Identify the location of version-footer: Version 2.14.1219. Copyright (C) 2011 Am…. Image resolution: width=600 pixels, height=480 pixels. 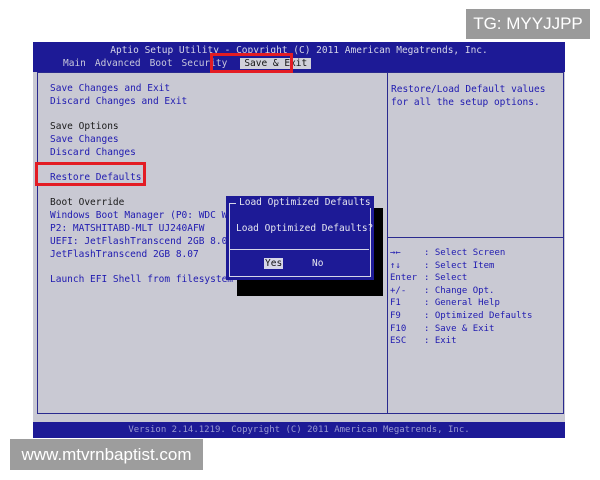
(299, 430).